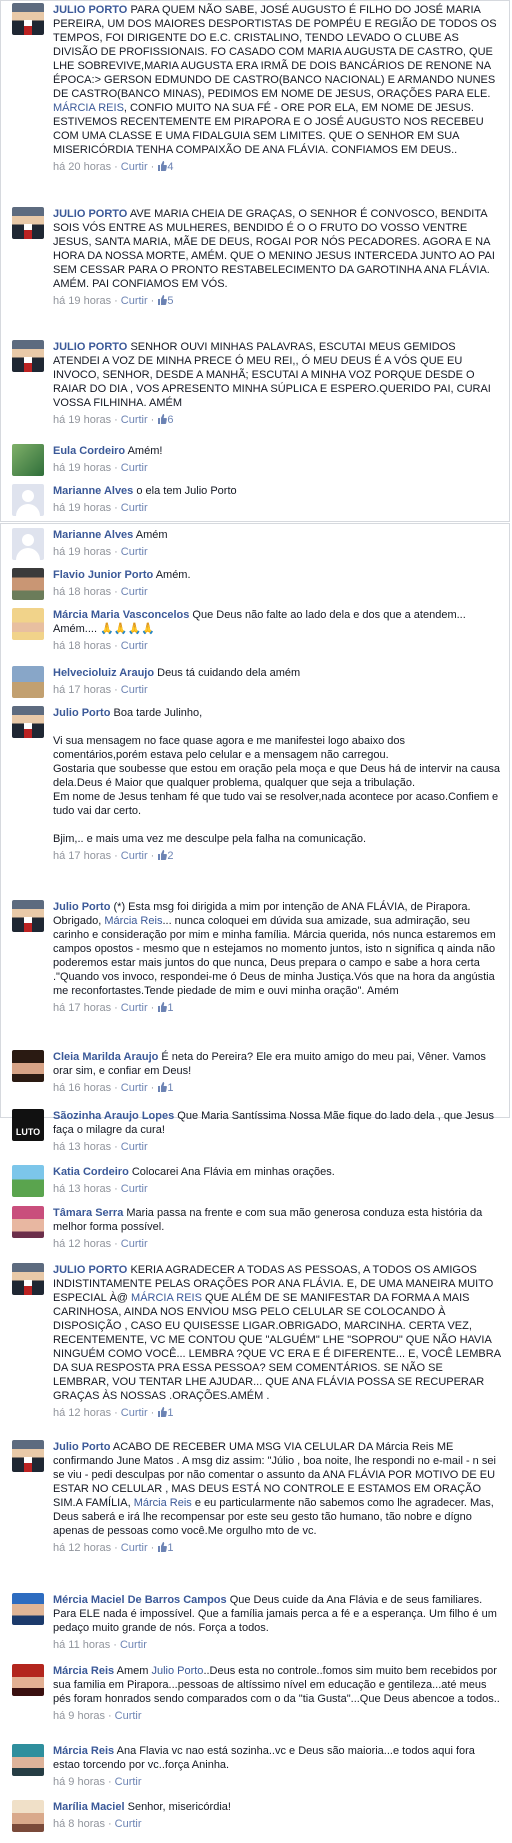  I want to click on comment-author: Márcia Maria Vasconcelos, so click(121, 615).